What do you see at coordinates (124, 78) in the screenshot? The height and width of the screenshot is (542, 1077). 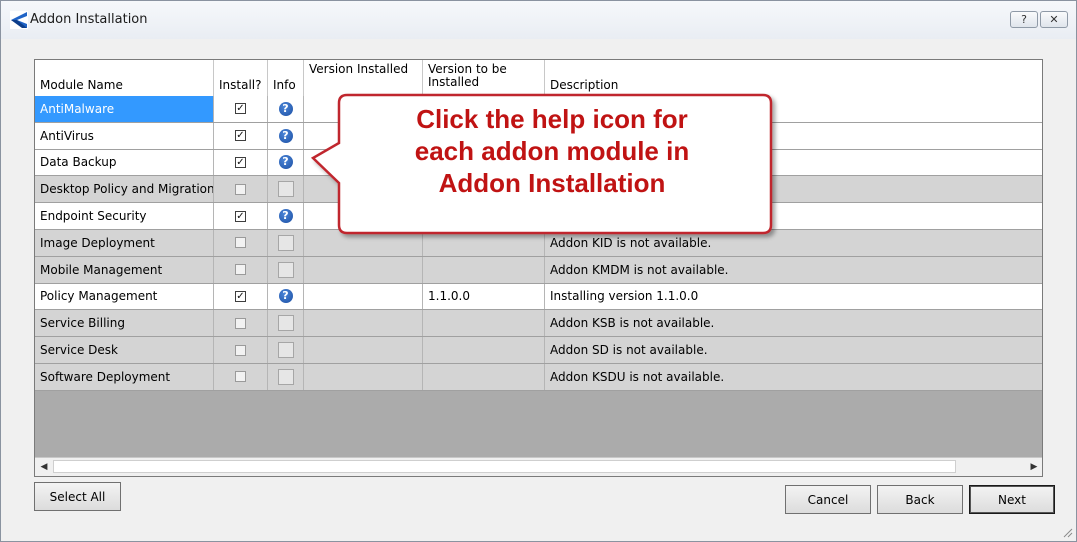 I see `header-module-name: Module Name` at bounding box center [124, 78].